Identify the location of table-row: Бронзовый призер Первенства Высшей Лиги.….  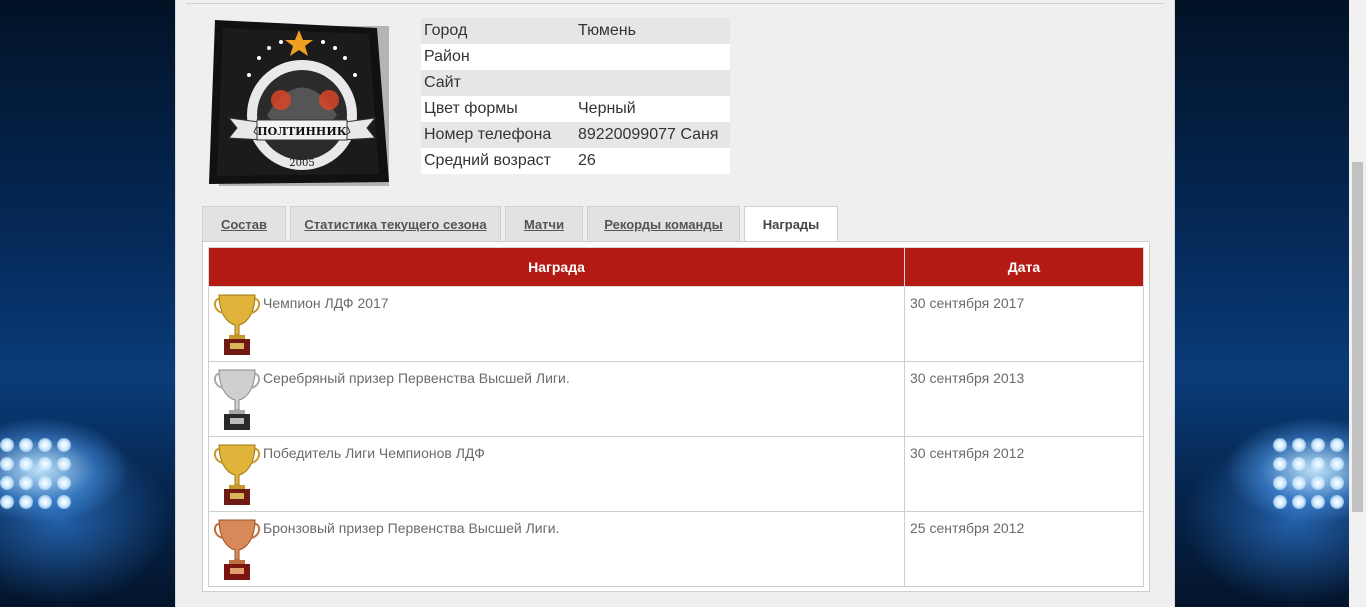
(676, 549).